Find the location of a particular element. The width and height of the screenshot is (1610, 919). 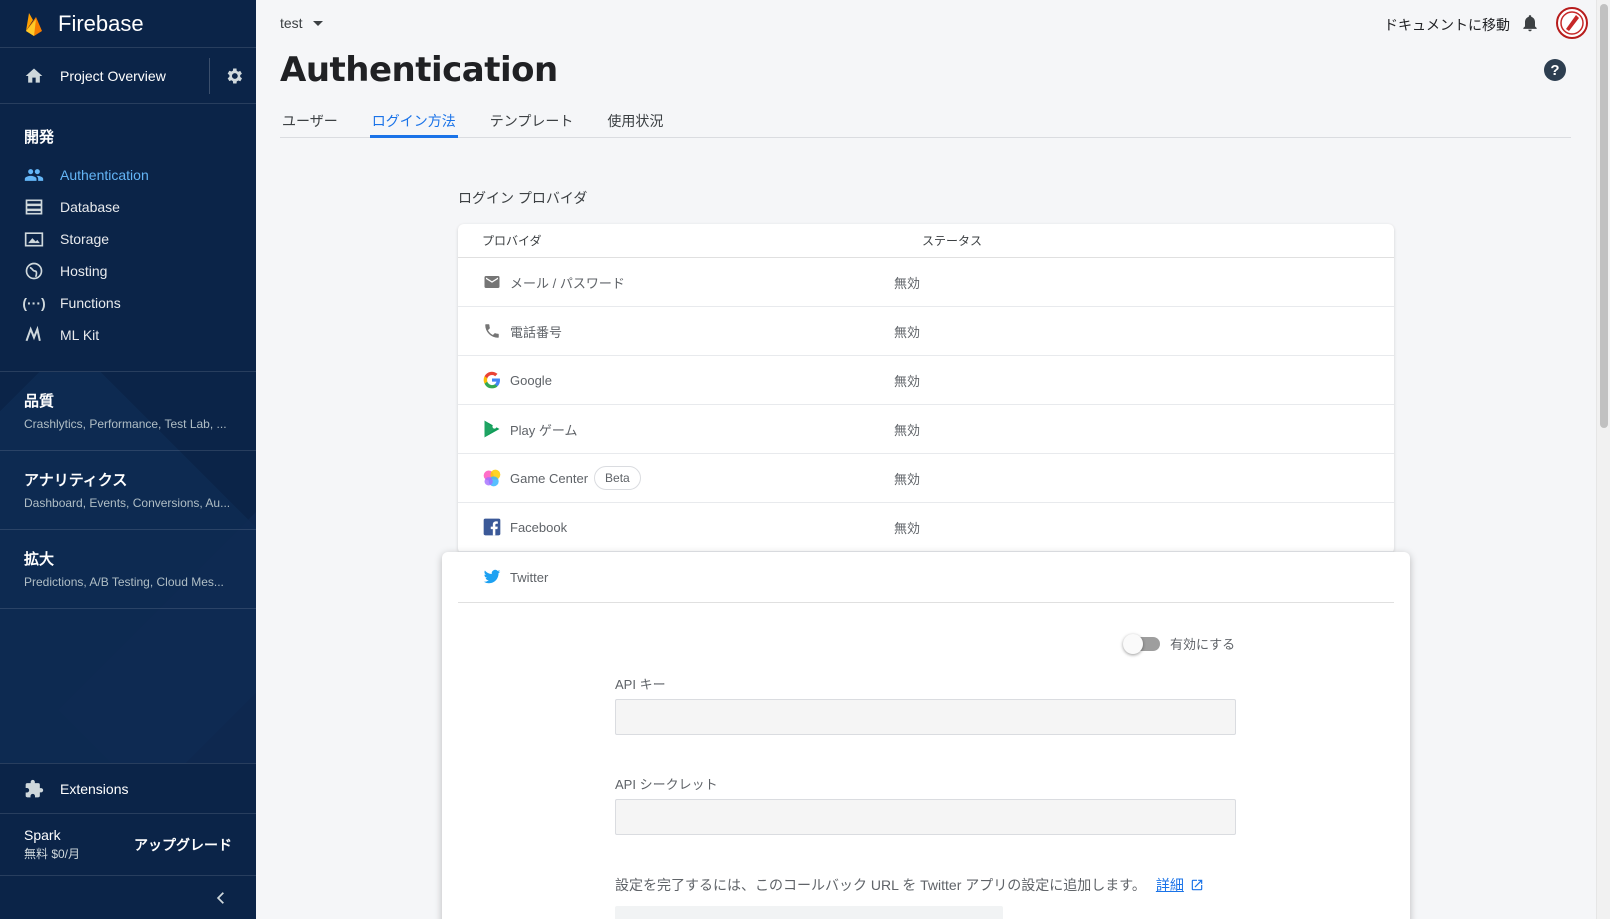

provider-name: メール / パスワード is located at coordinates (567, 283).